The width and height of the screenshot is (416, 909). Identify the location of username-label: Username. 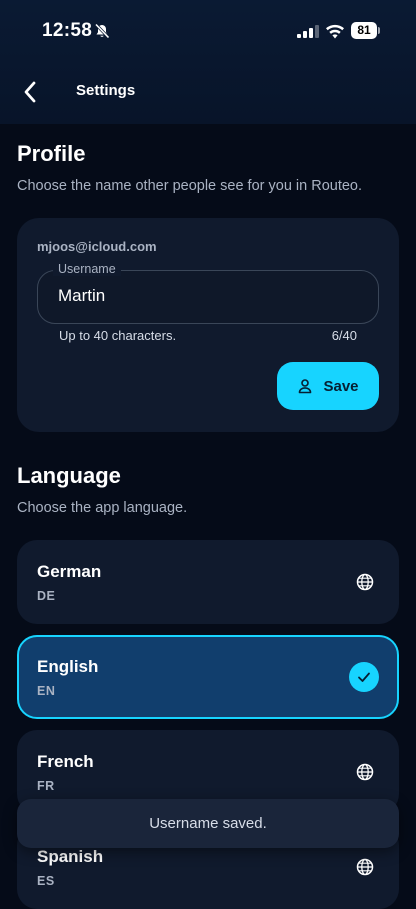
(87, 269).